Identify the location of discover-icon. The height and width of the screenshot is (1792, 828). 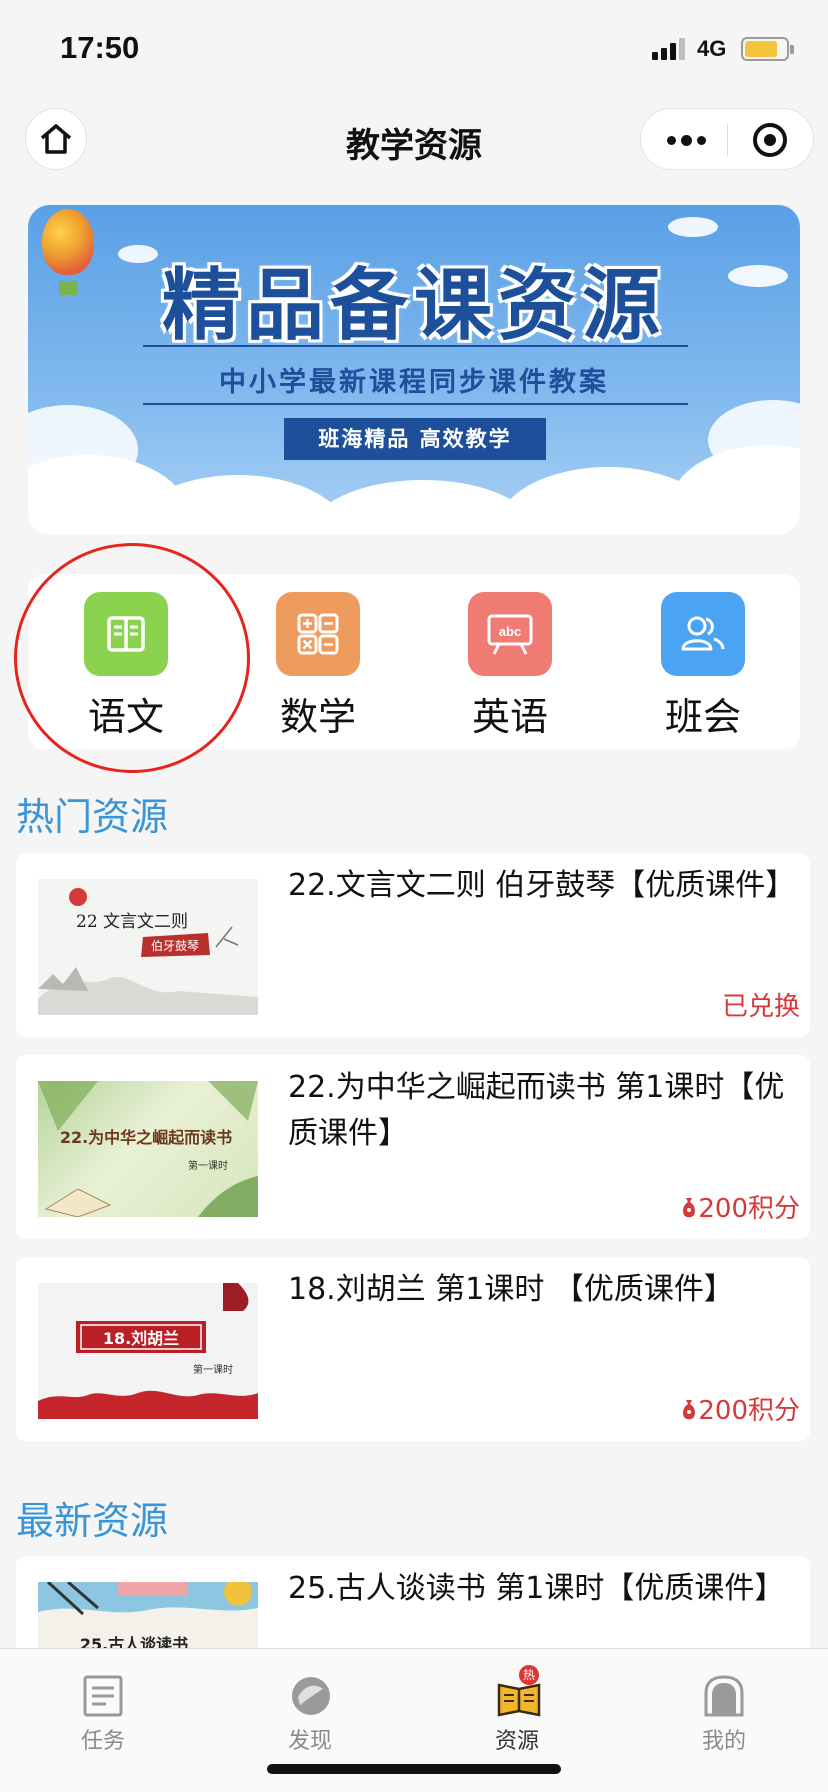
(310, 1696).